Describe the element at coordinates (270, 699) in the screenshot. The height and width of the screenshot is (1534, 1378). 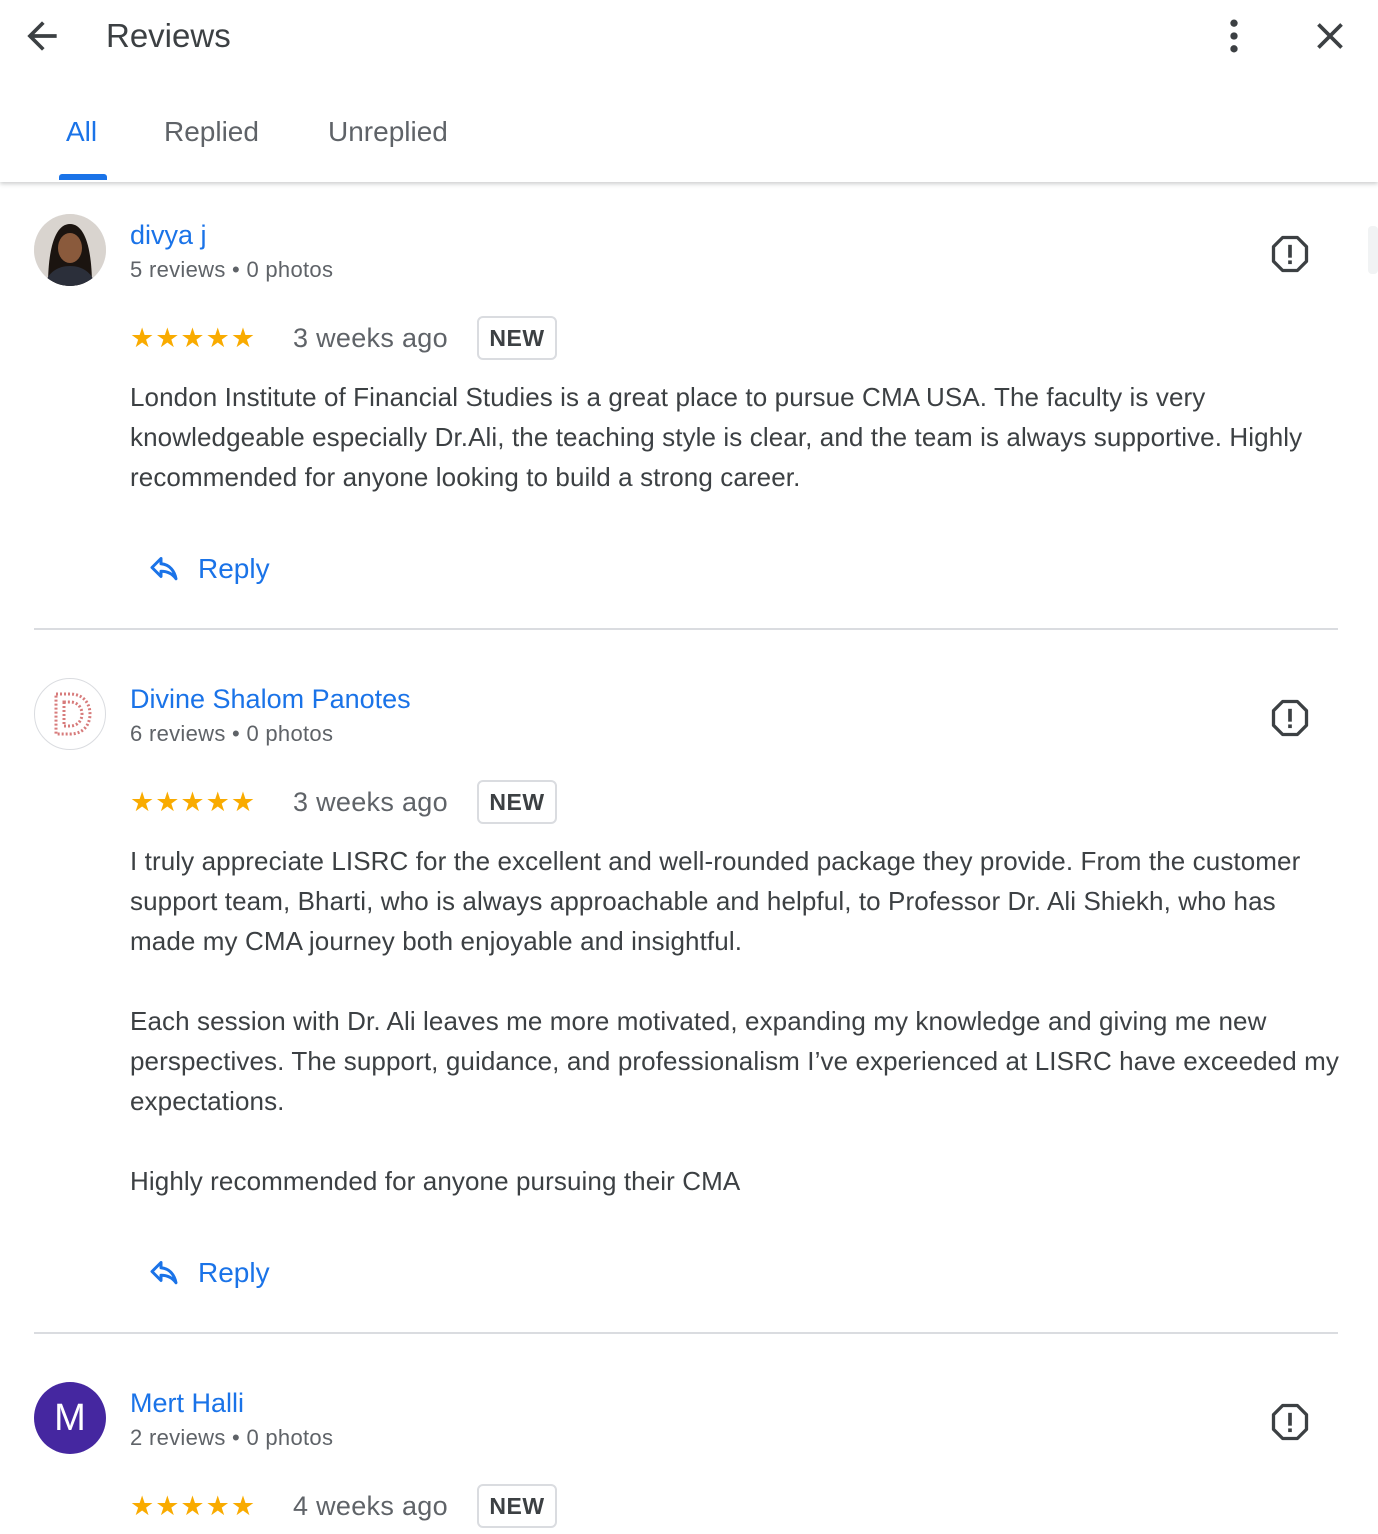
I see `reviewer-name: Divine Shalom Panotes` at that location.